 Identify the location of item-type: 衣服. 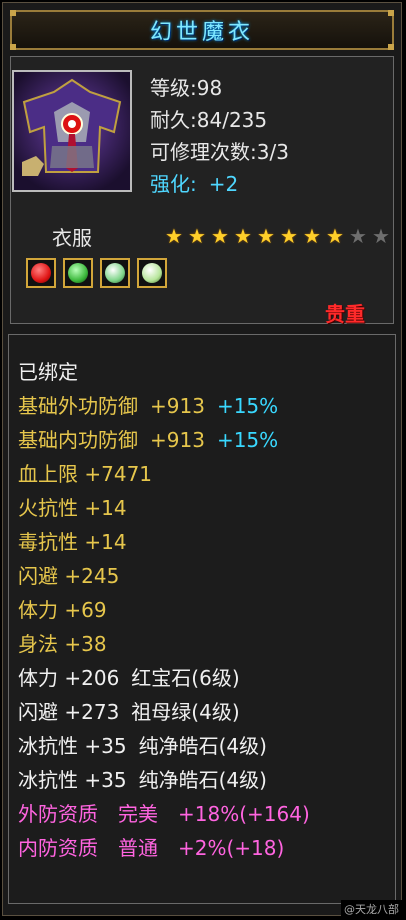
(72, 238).